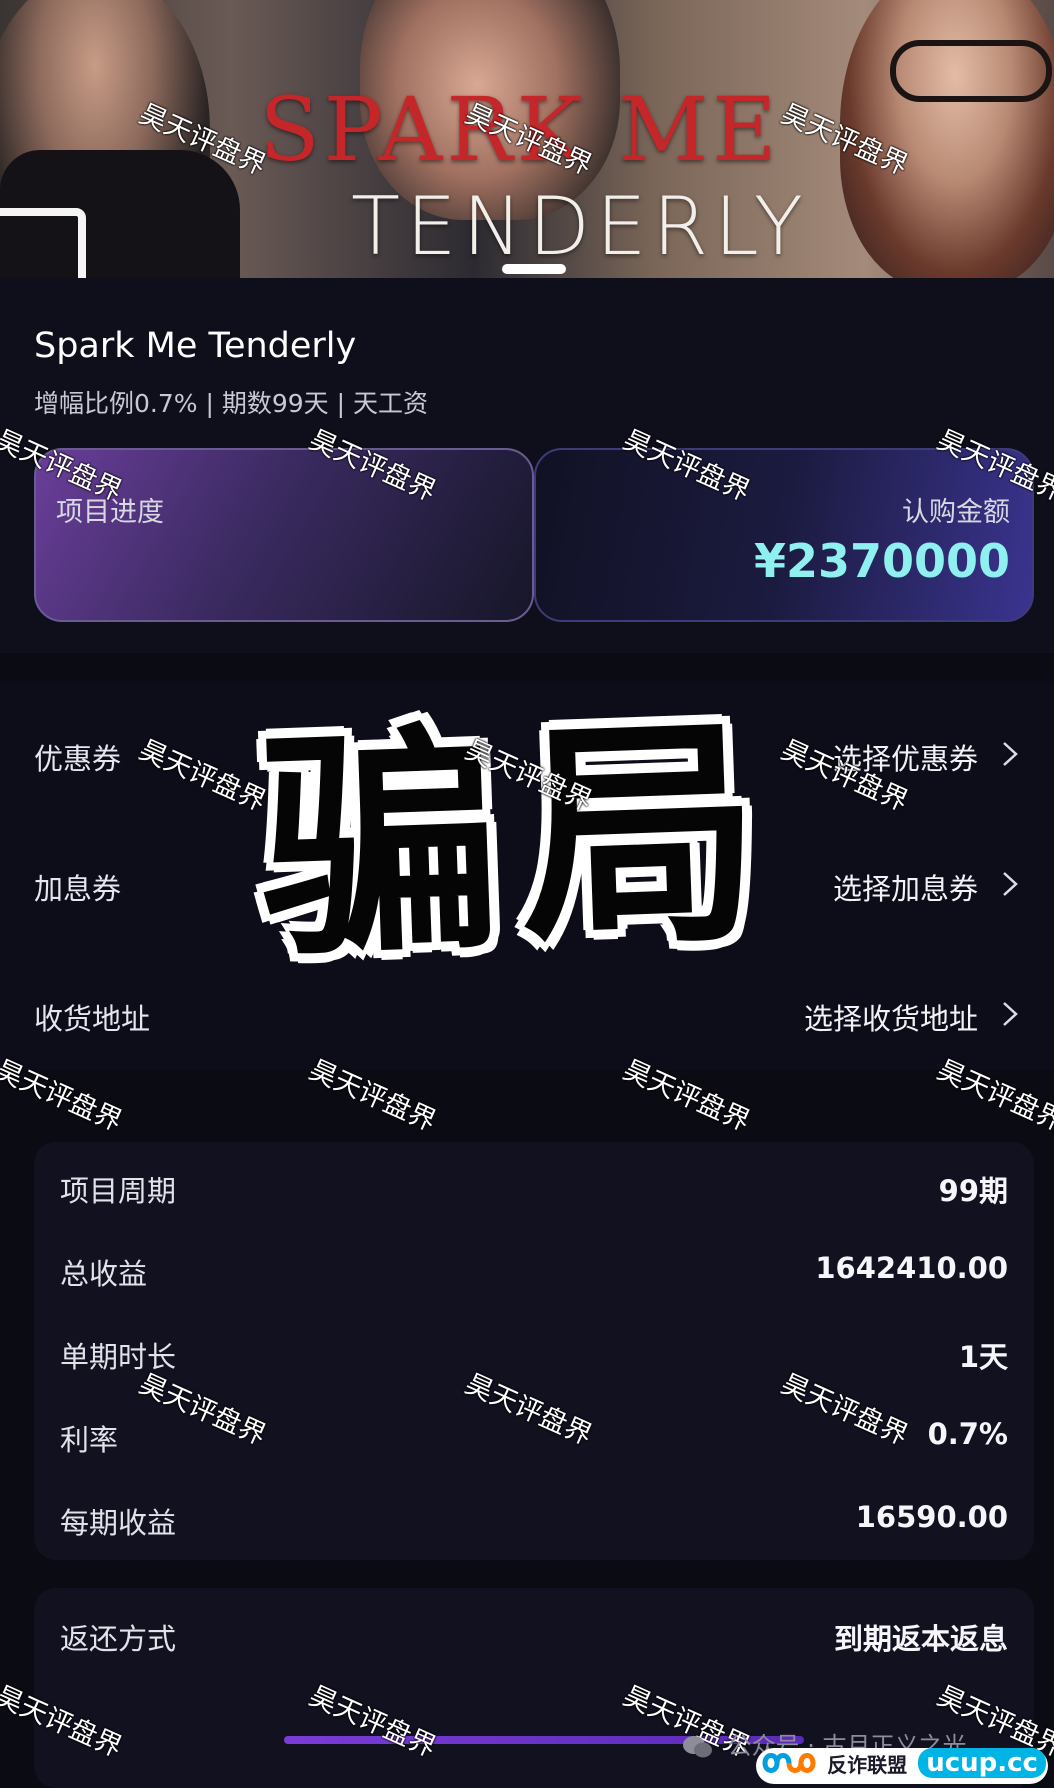 The height and width of the screenshot is (1788, 1054). I want to click on anti-fraud-brand-badge: 反诈联盟 ucup.cc, so click(902, 1766).